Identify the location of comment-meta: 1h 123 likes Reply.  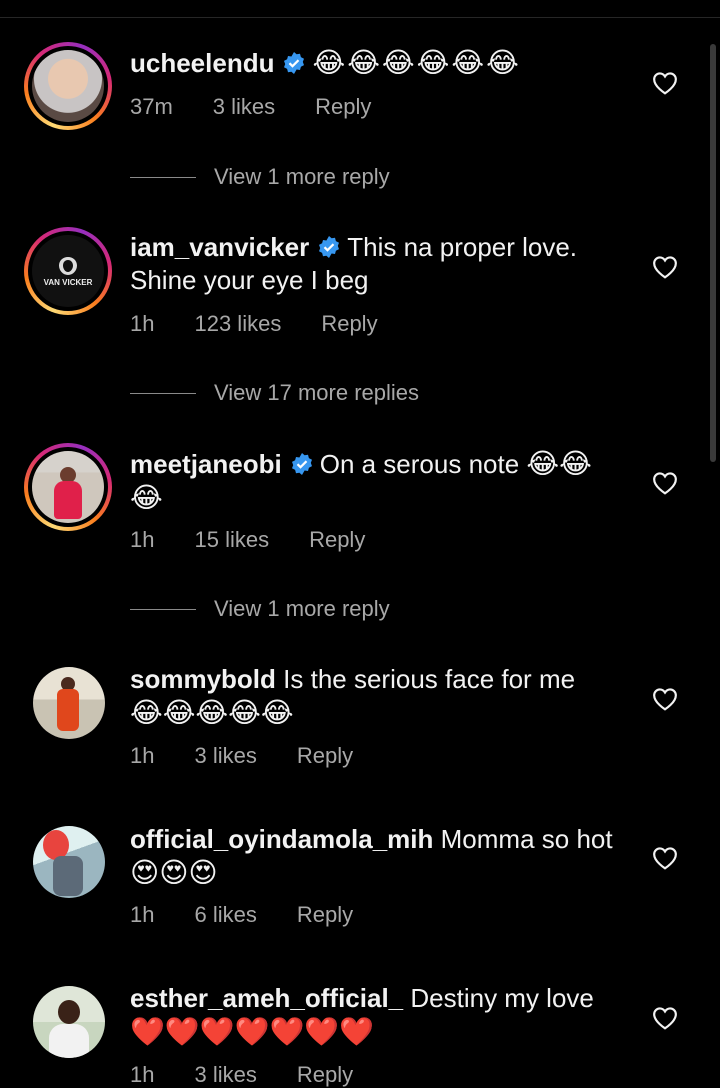
(274, 324).